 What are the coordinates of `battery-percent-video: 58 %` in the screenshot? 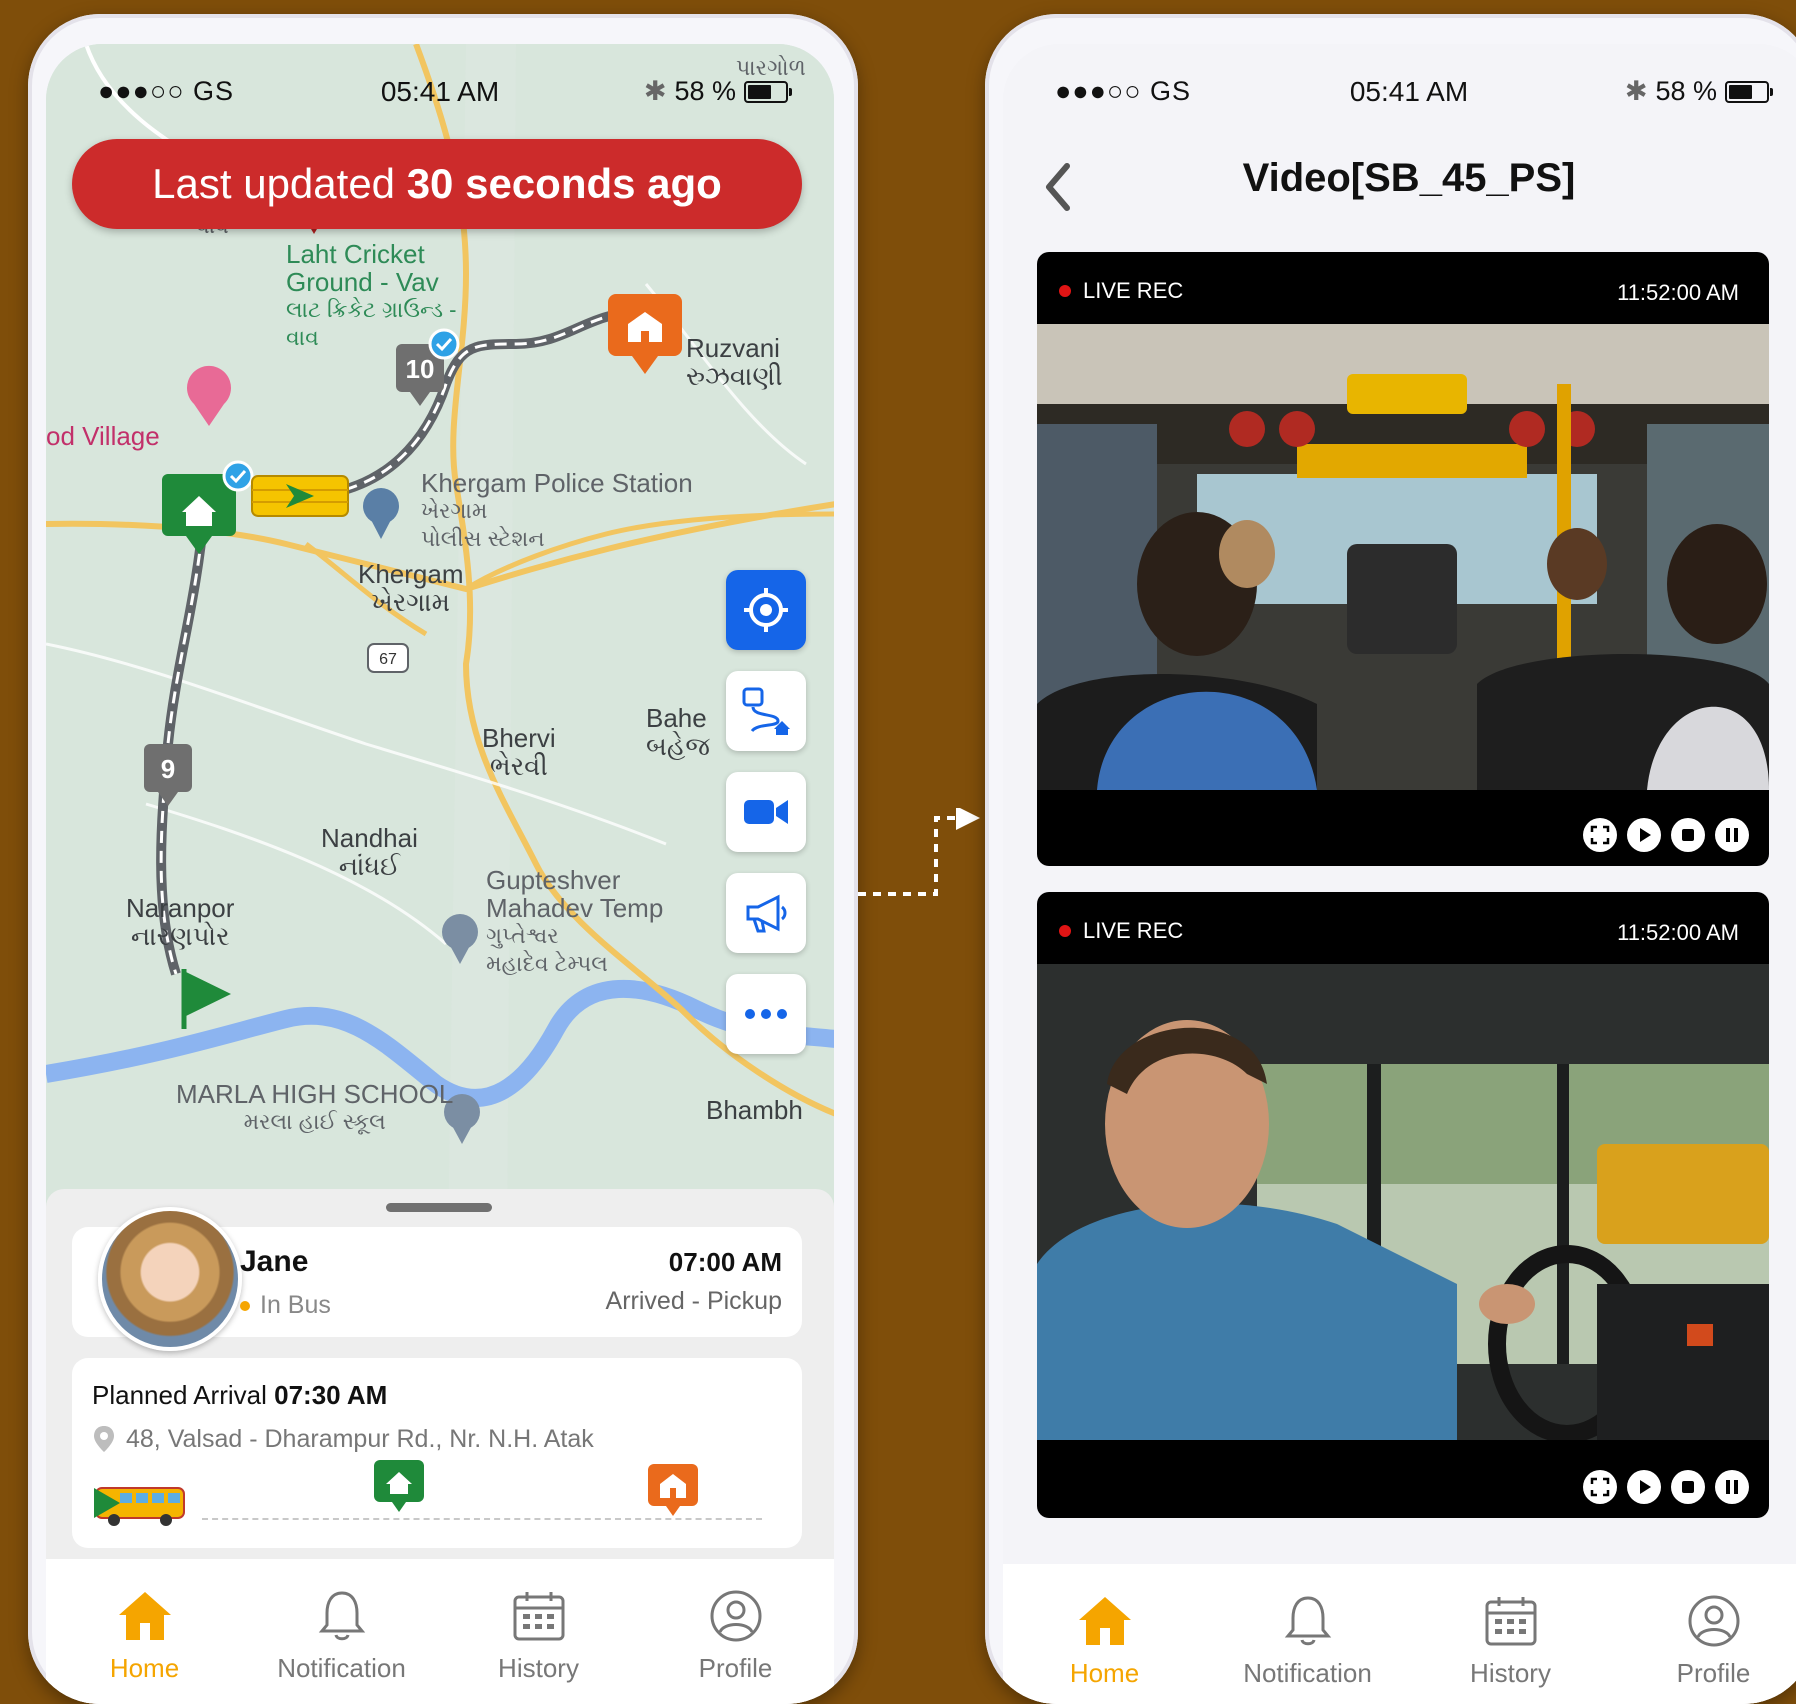 It's located at (1686, 91).